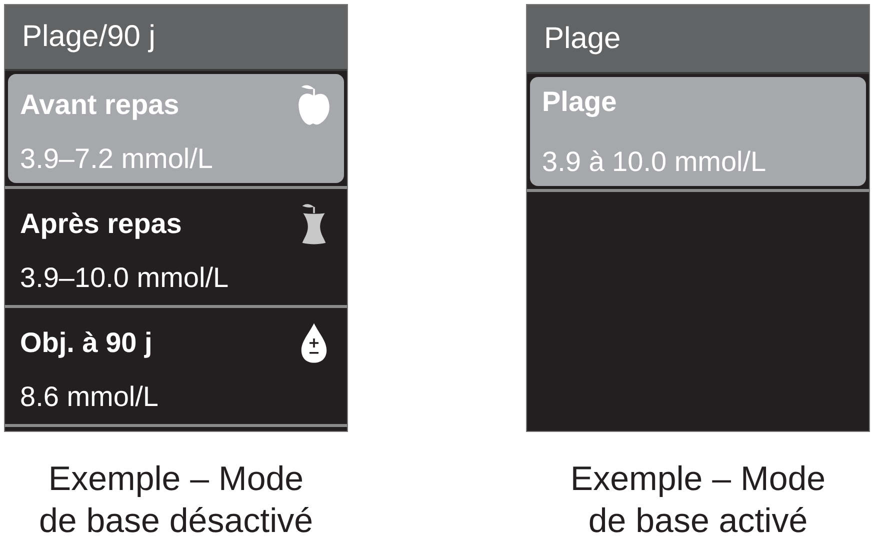 This screenshot has height=558, width=886. What do you see at coordinates (579, 102) in the screenshot?
I see `item-label: Plage` at bounding box center [579, 102].